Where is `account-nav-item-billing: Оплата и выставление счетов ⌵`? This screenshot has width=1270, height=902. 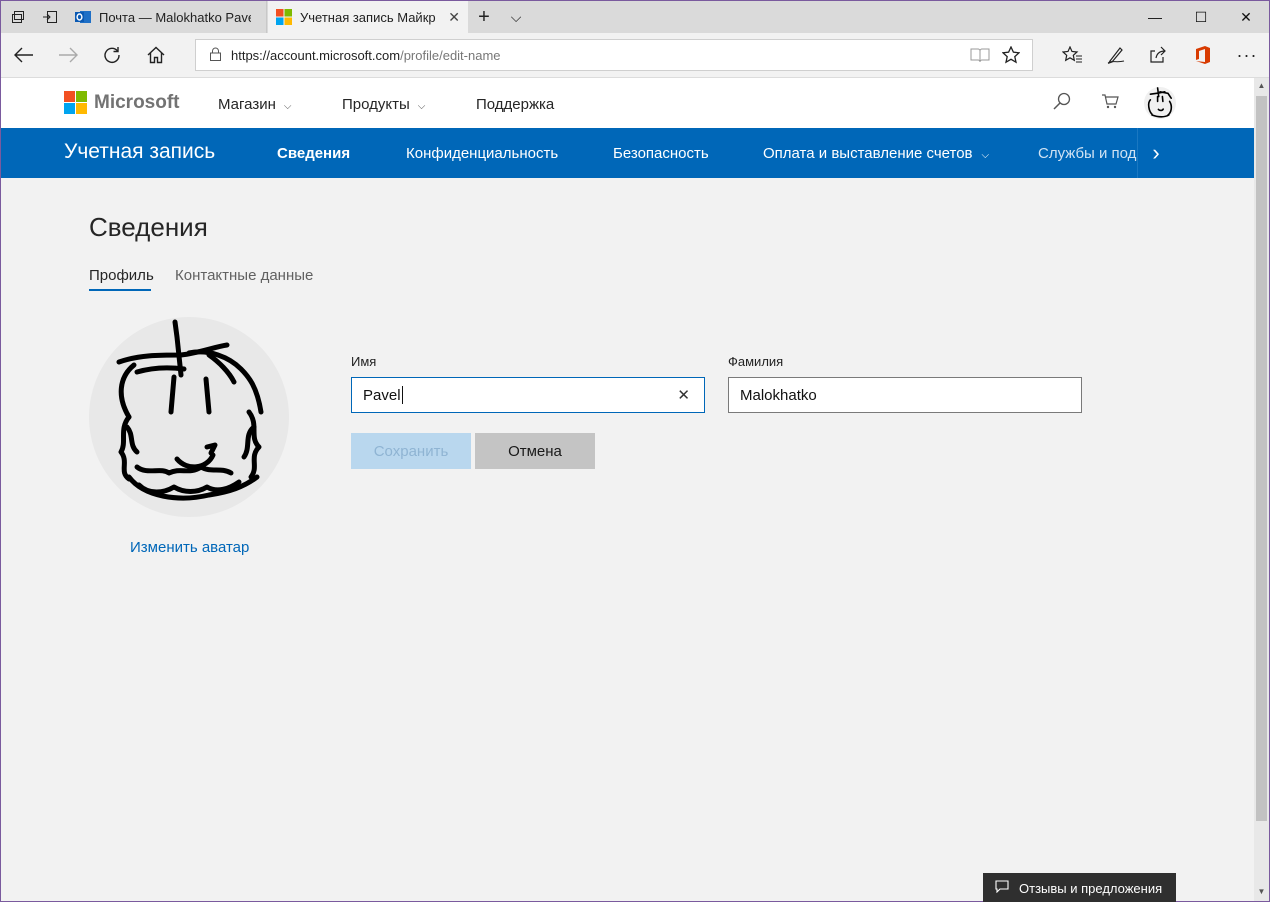 account-nav-item-billing: Оплата и выставление счетов ⌵ is located at coordinates (876, 153).